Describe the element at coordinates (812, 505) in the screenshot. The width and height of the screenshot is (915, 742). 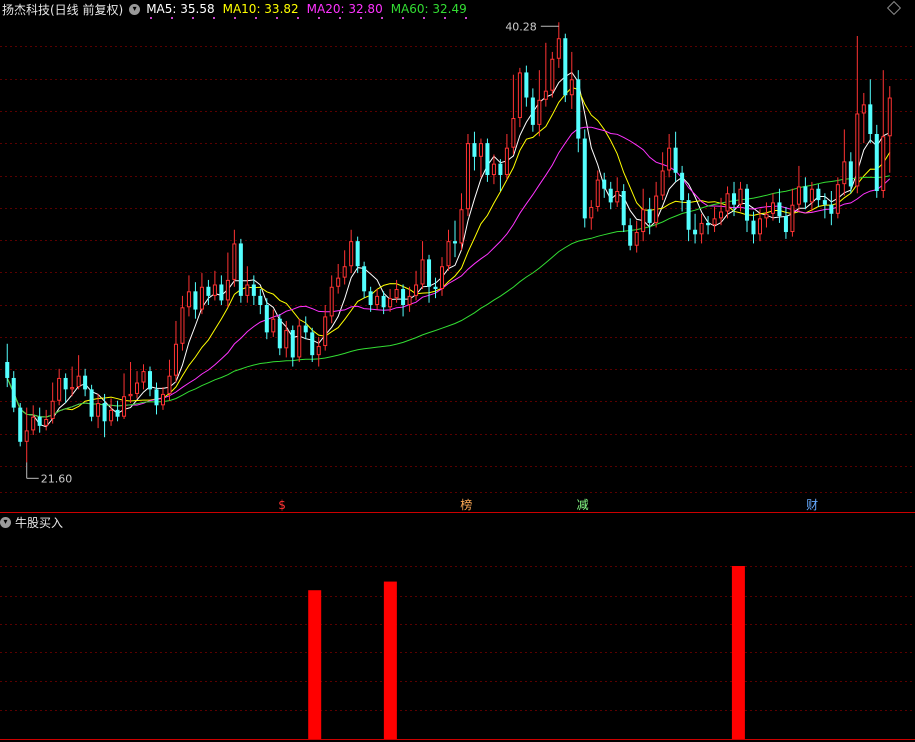
I see `event-marker: 财` at that location.